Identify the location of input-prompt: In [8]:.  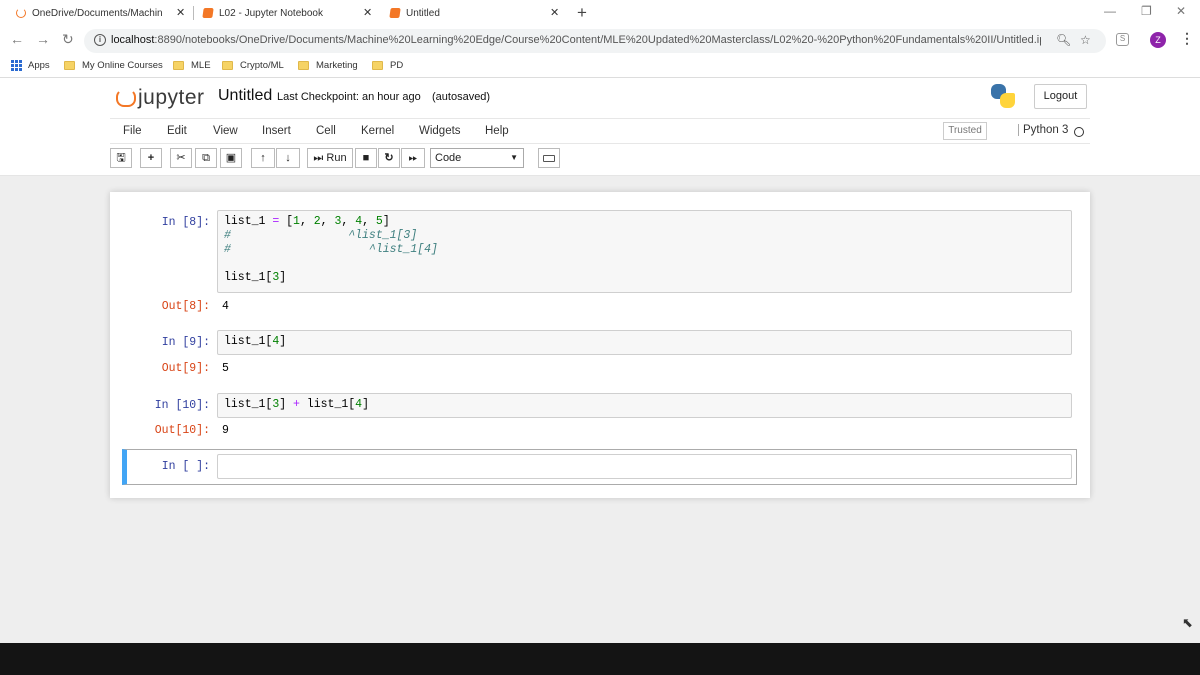
(185, 222).